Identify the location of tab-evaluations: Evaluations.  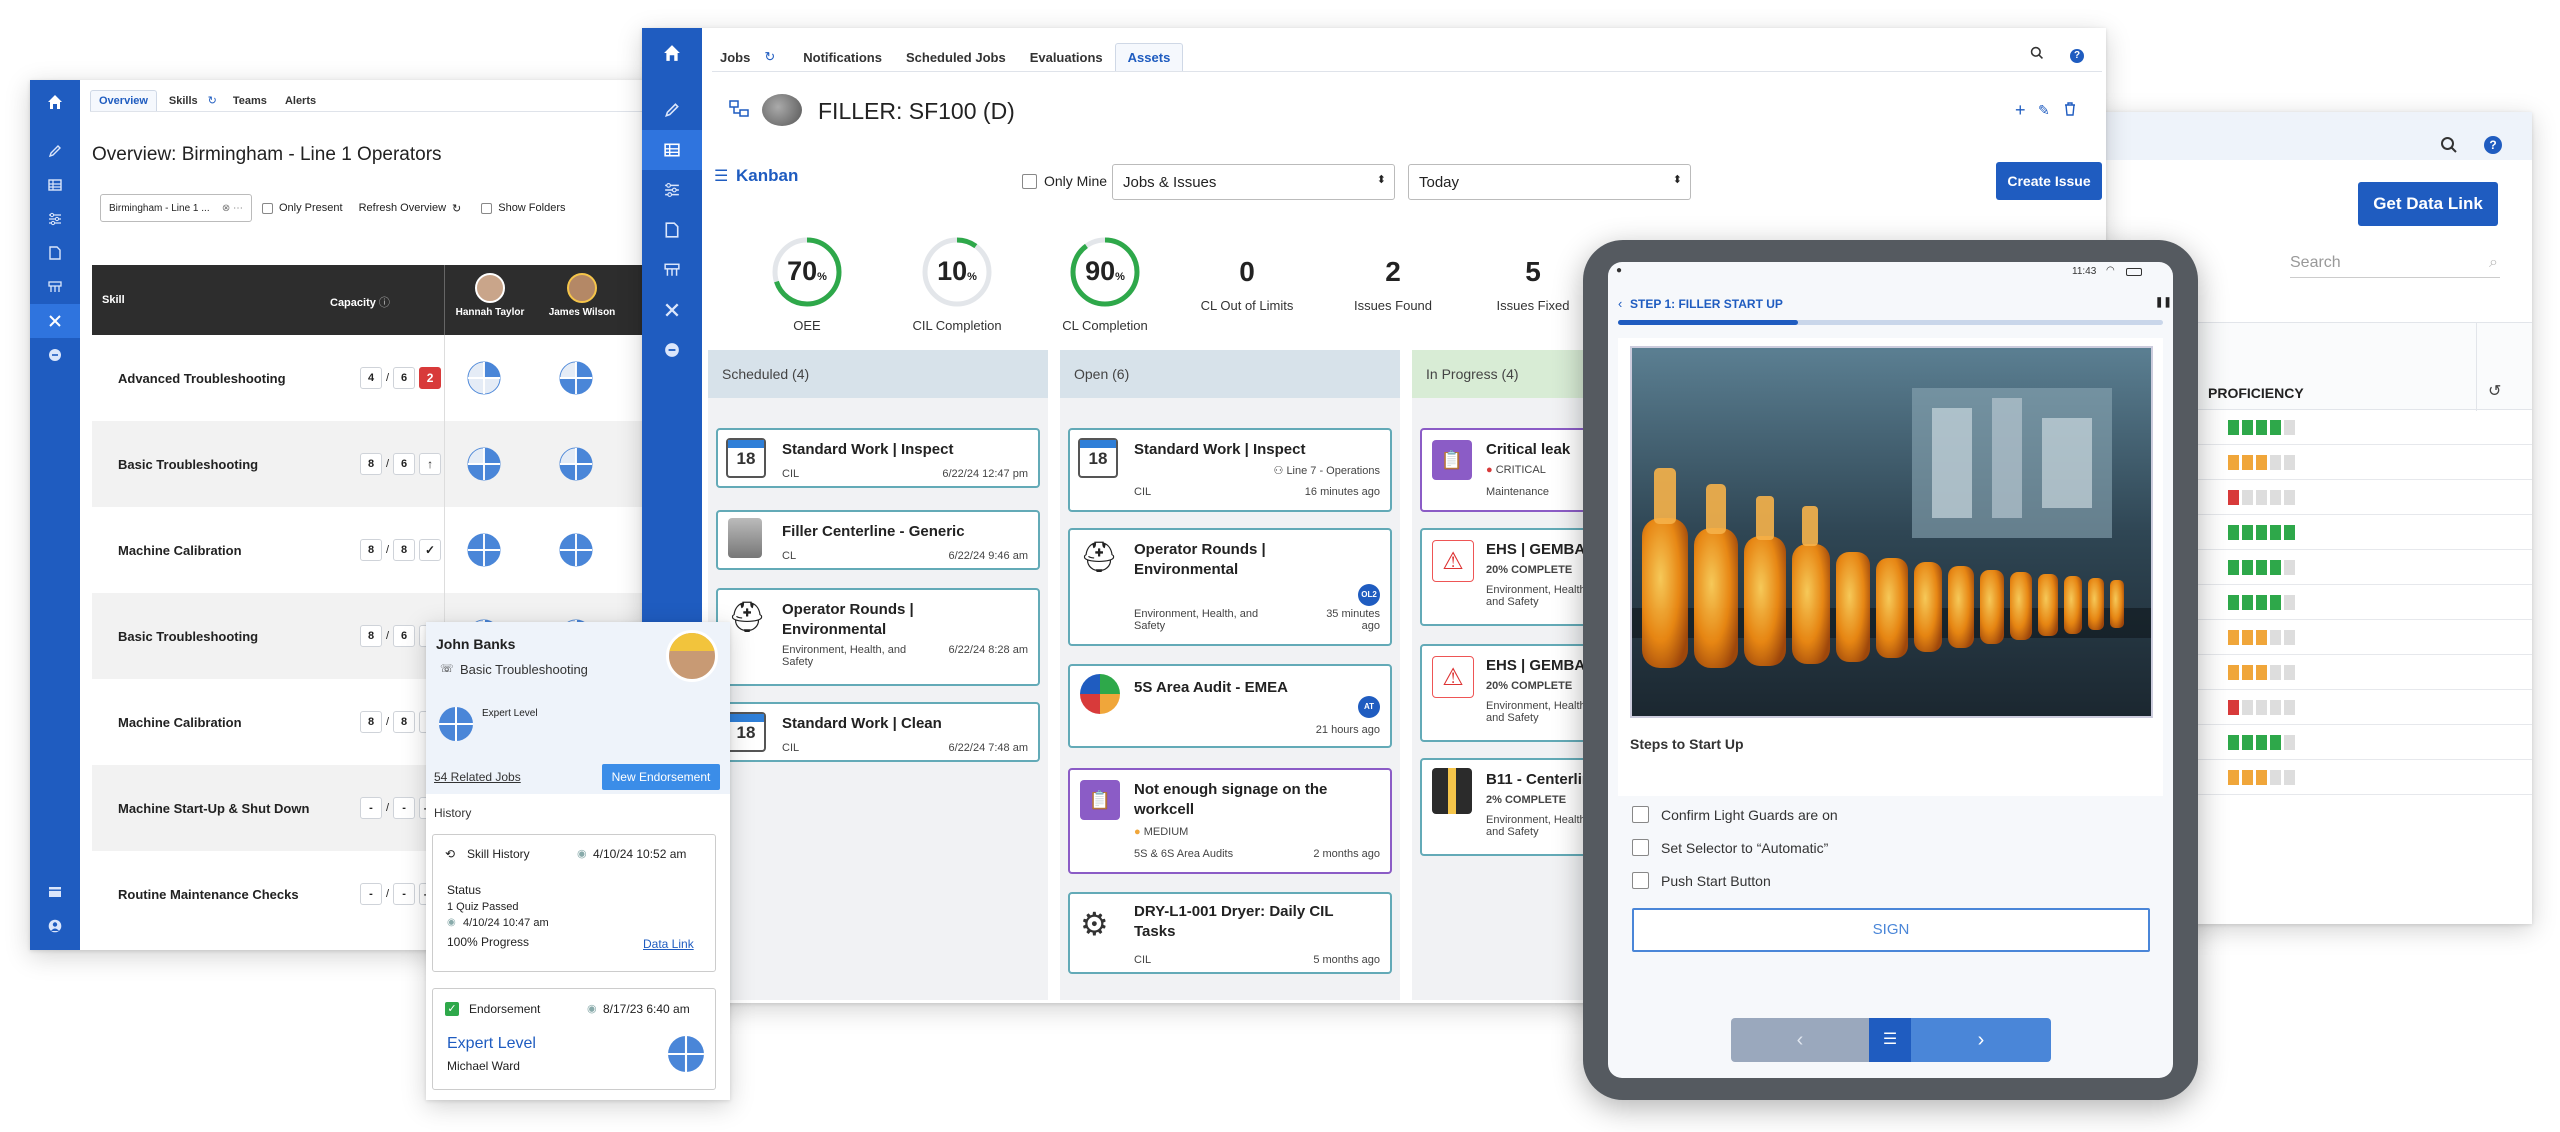
(1066, 57).